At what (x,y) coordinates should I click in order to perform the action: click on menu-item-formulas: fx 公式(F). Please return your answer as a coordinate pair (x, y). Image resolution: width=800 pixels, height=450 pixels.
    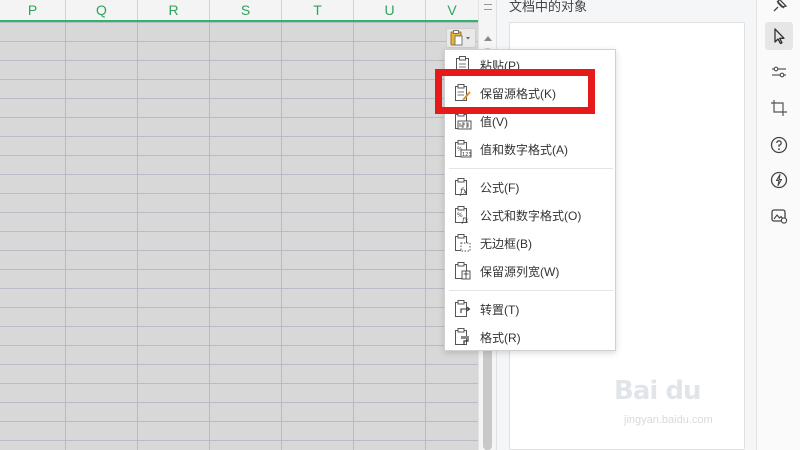
    Looking at the image, I should click on (530, 187).